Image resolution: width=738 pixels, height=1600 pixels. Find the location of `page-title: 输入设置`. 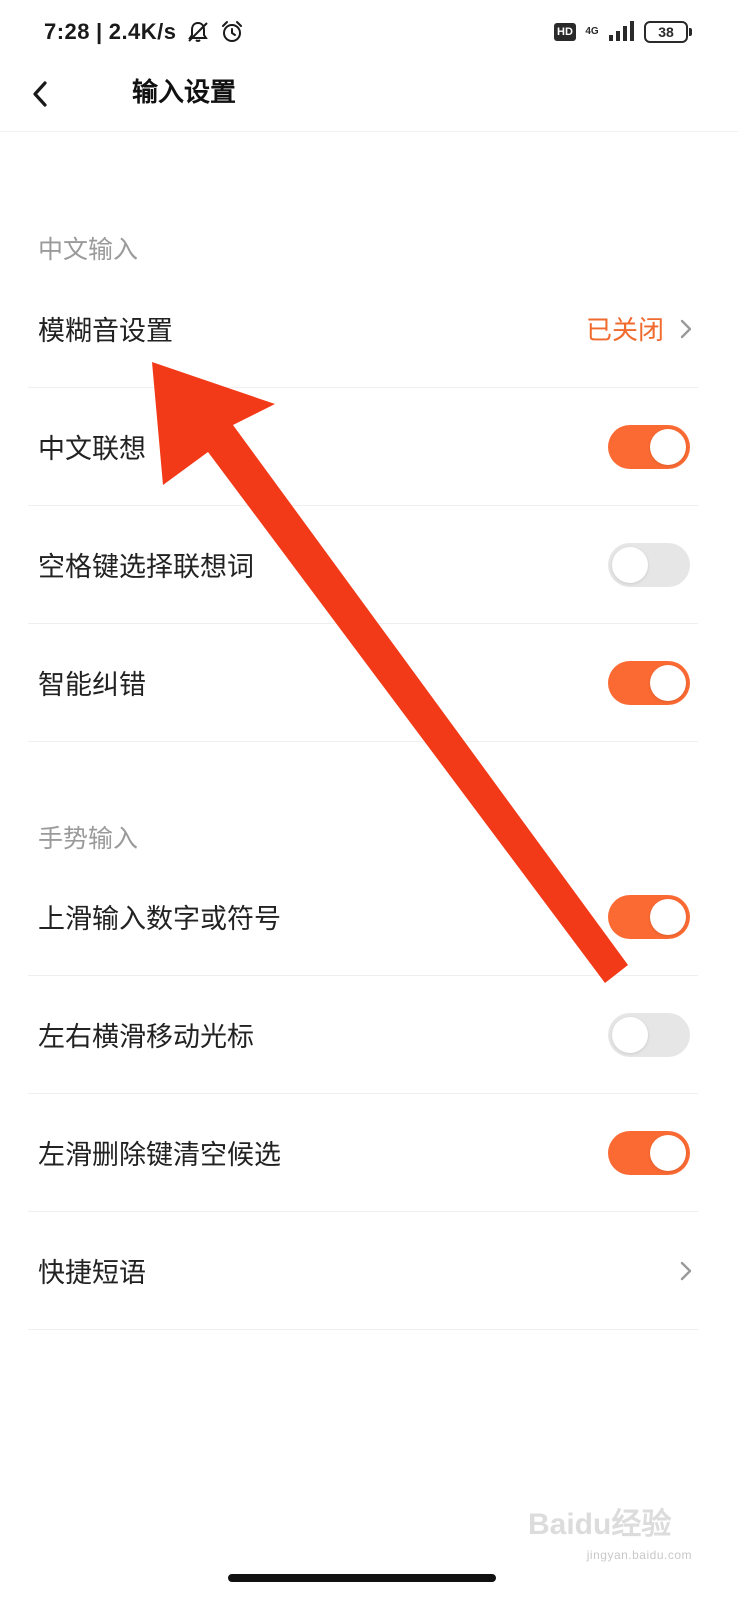

page-title: 输入设置 is located at coordinates (184, 93).